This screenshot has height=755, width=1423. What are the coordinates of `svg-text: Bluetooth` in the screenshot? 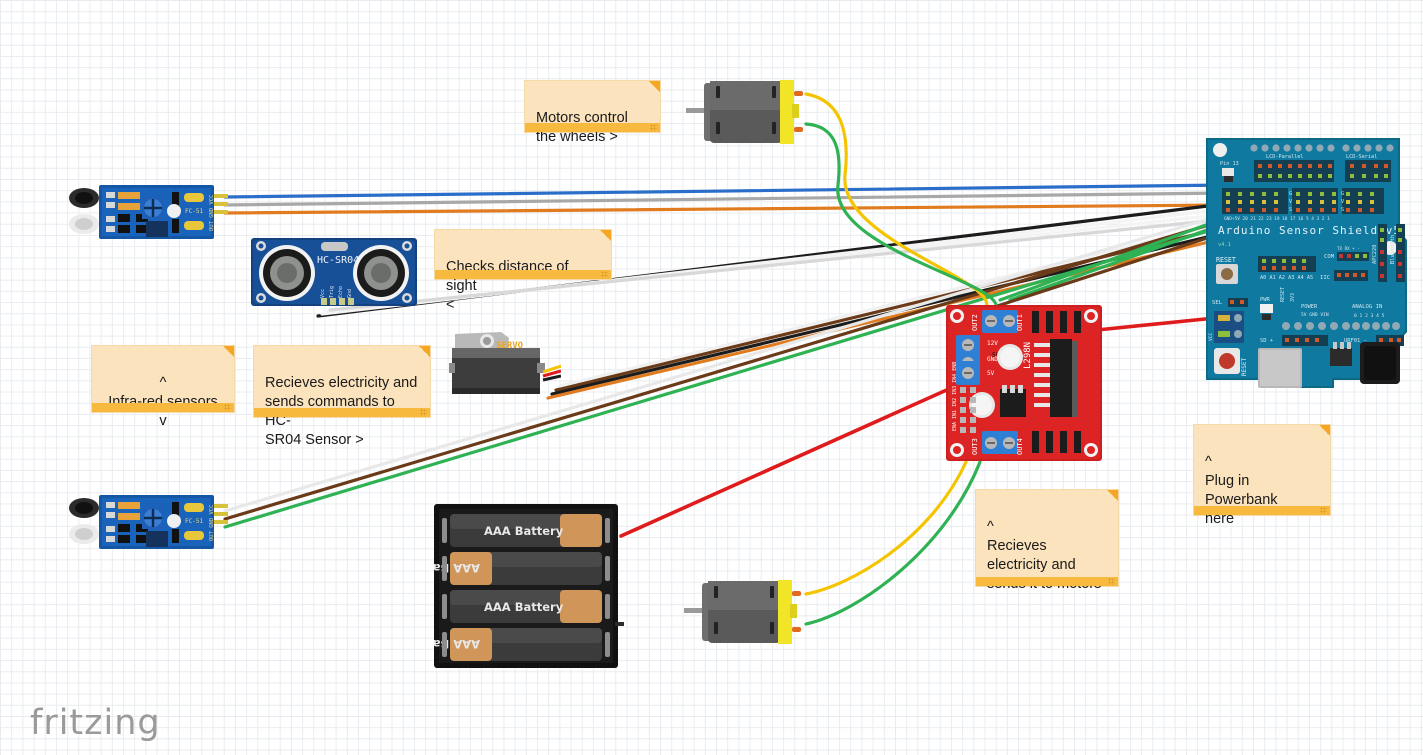 It's located at (1393, 249).